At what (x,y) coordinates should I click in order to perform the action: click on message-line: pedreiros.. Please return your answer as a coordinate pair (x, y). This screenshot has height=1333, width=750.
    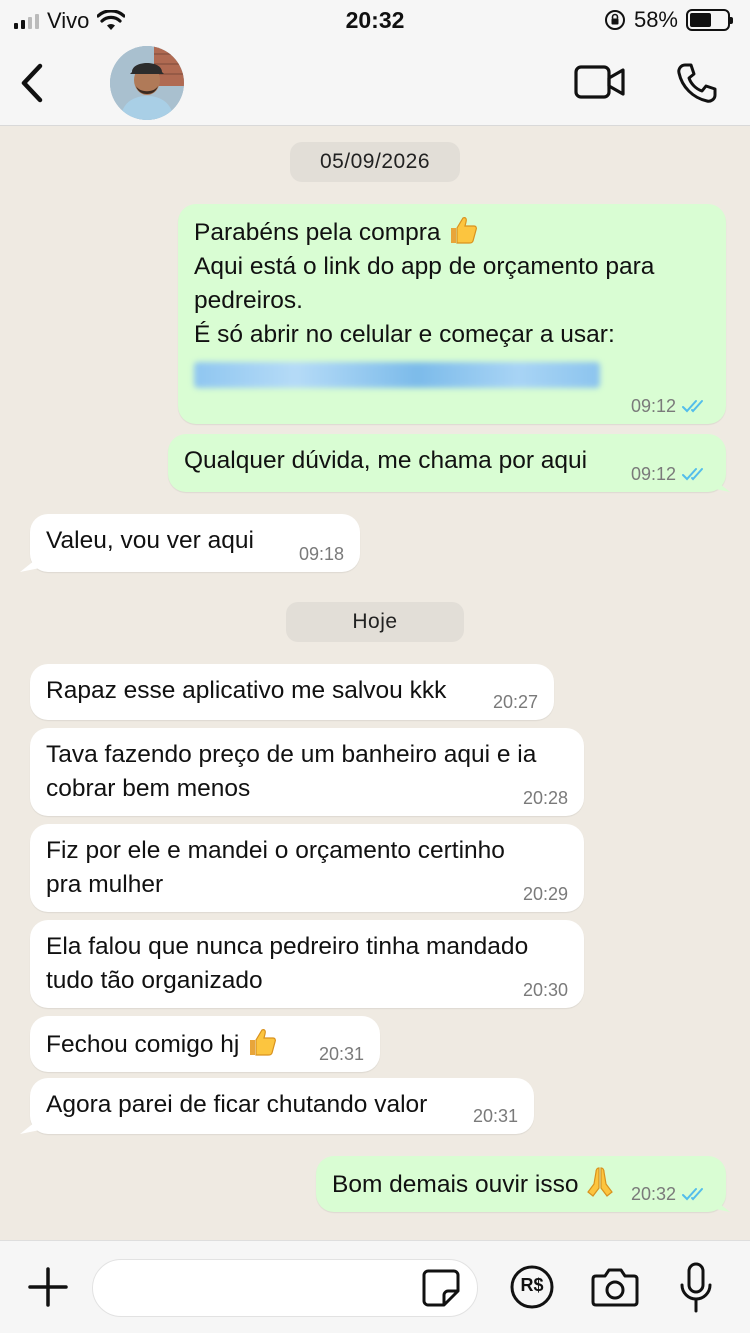
    Looking at the image, I should click on (248, 300).